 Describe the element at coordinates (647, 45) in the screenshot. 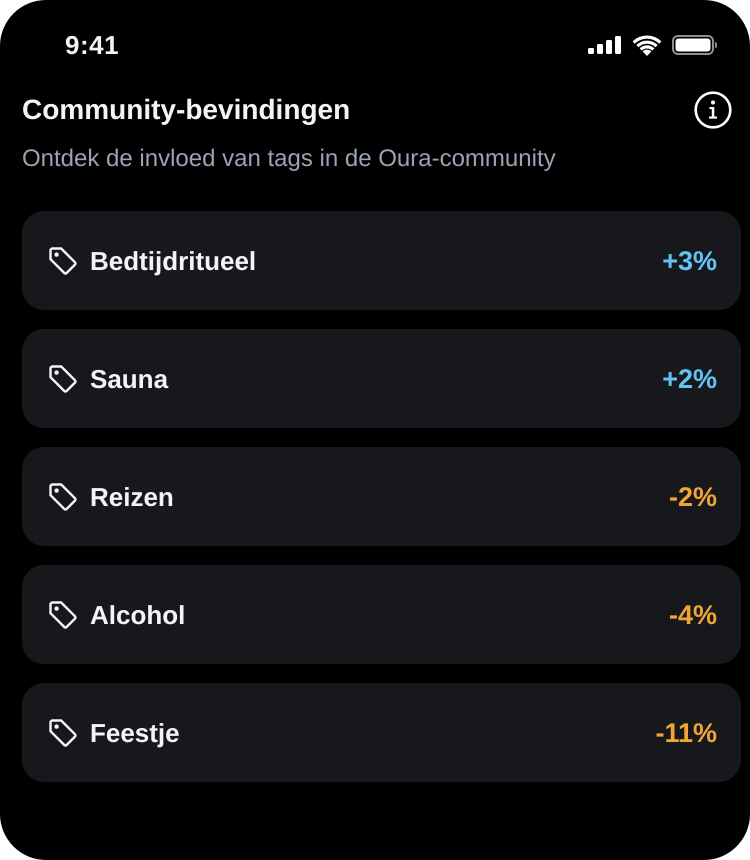

I see `wifi-icon` at that location.